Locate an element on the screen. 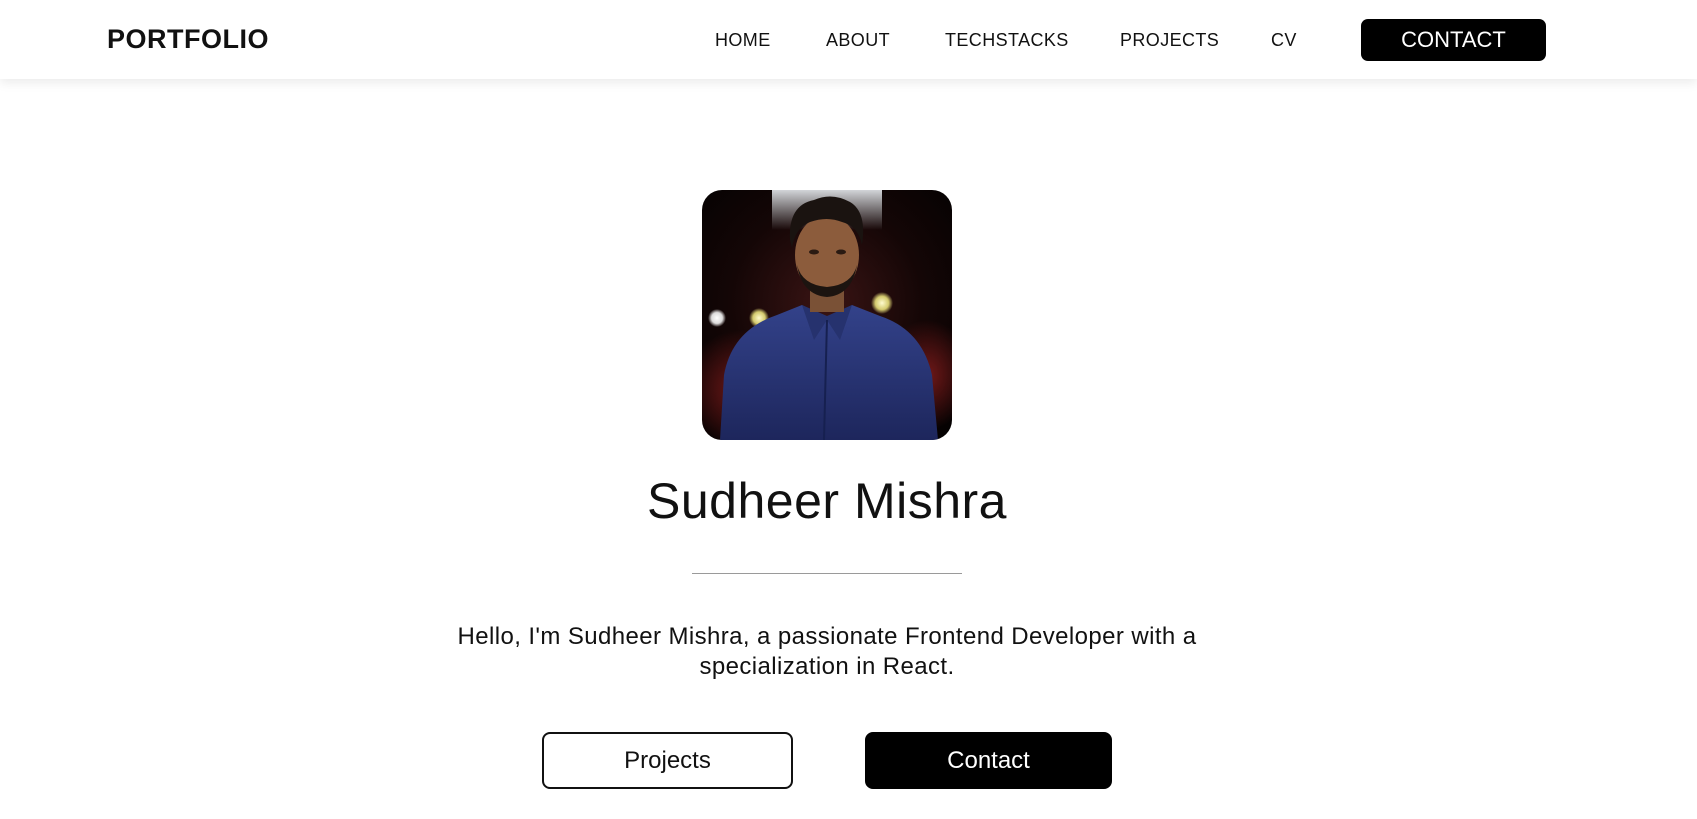  nav-link-cv: CV is located at coordinates (1284, 40).